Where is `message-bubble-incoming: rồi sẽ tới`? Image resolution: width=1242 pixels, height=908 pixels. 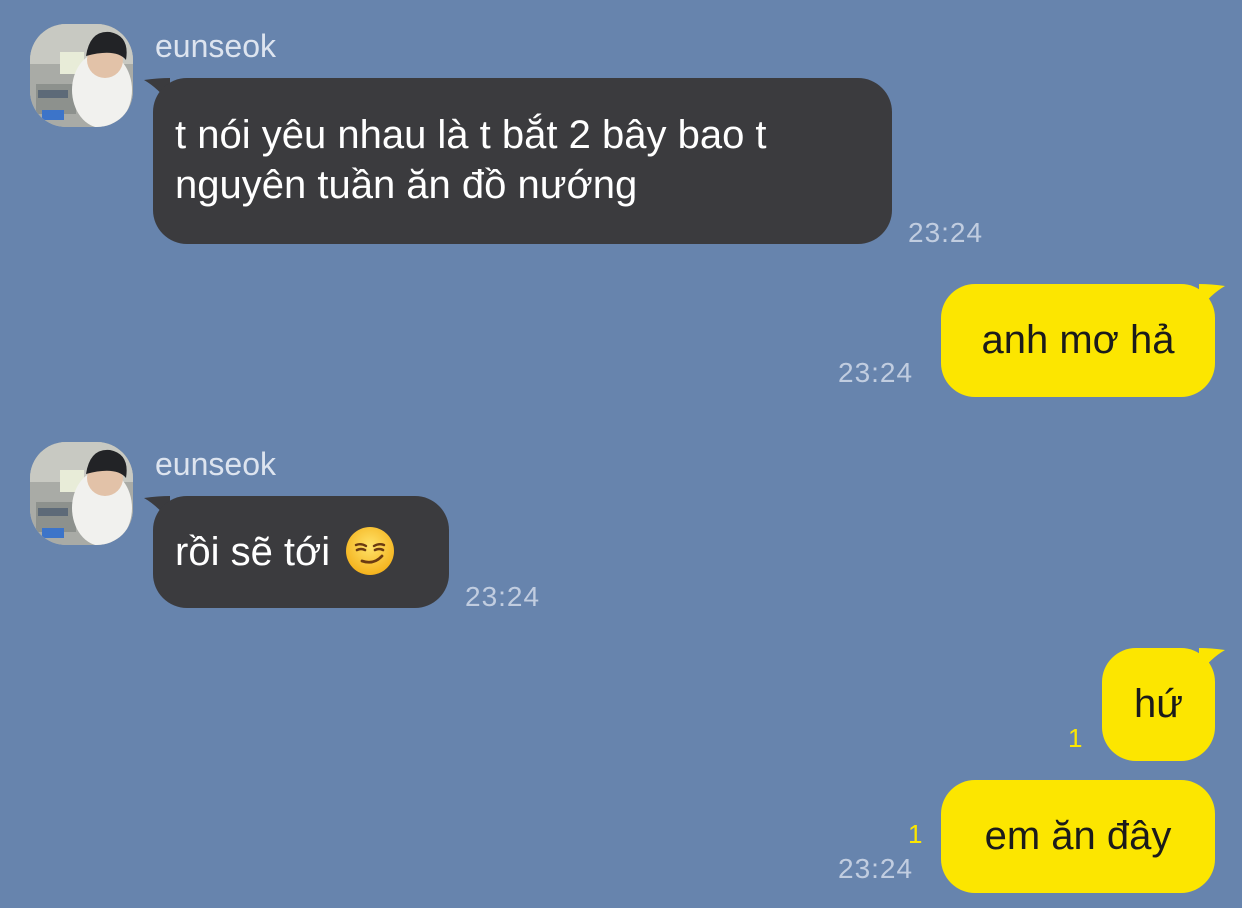 message-bubble-incoming: rồi sẽ tới is located at coordinates (301, 552).